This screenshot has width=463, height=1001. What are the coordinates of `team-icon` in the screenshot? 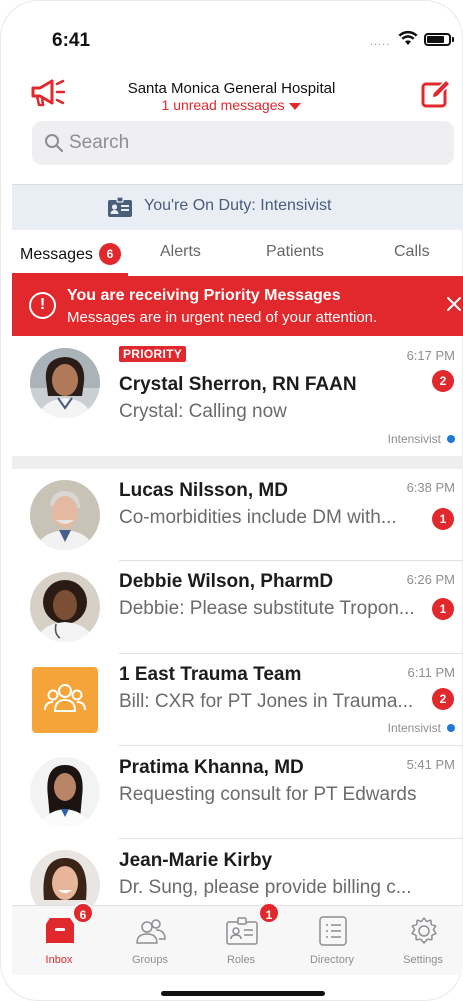 It's located at (65, 698).